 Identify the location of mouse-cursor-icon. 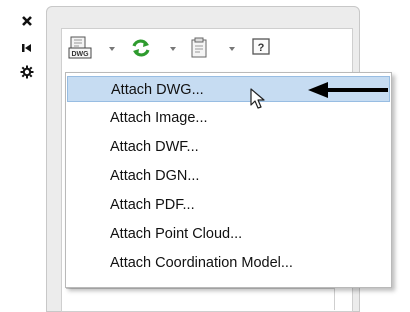
(258, 99).